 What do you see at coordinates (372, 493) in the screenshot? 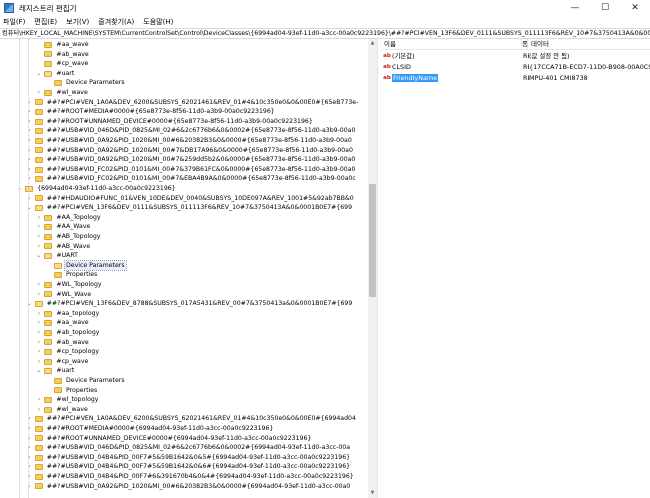
I see `scroll-down-arrow-icon: ▼` at bounding box center [372, 493].